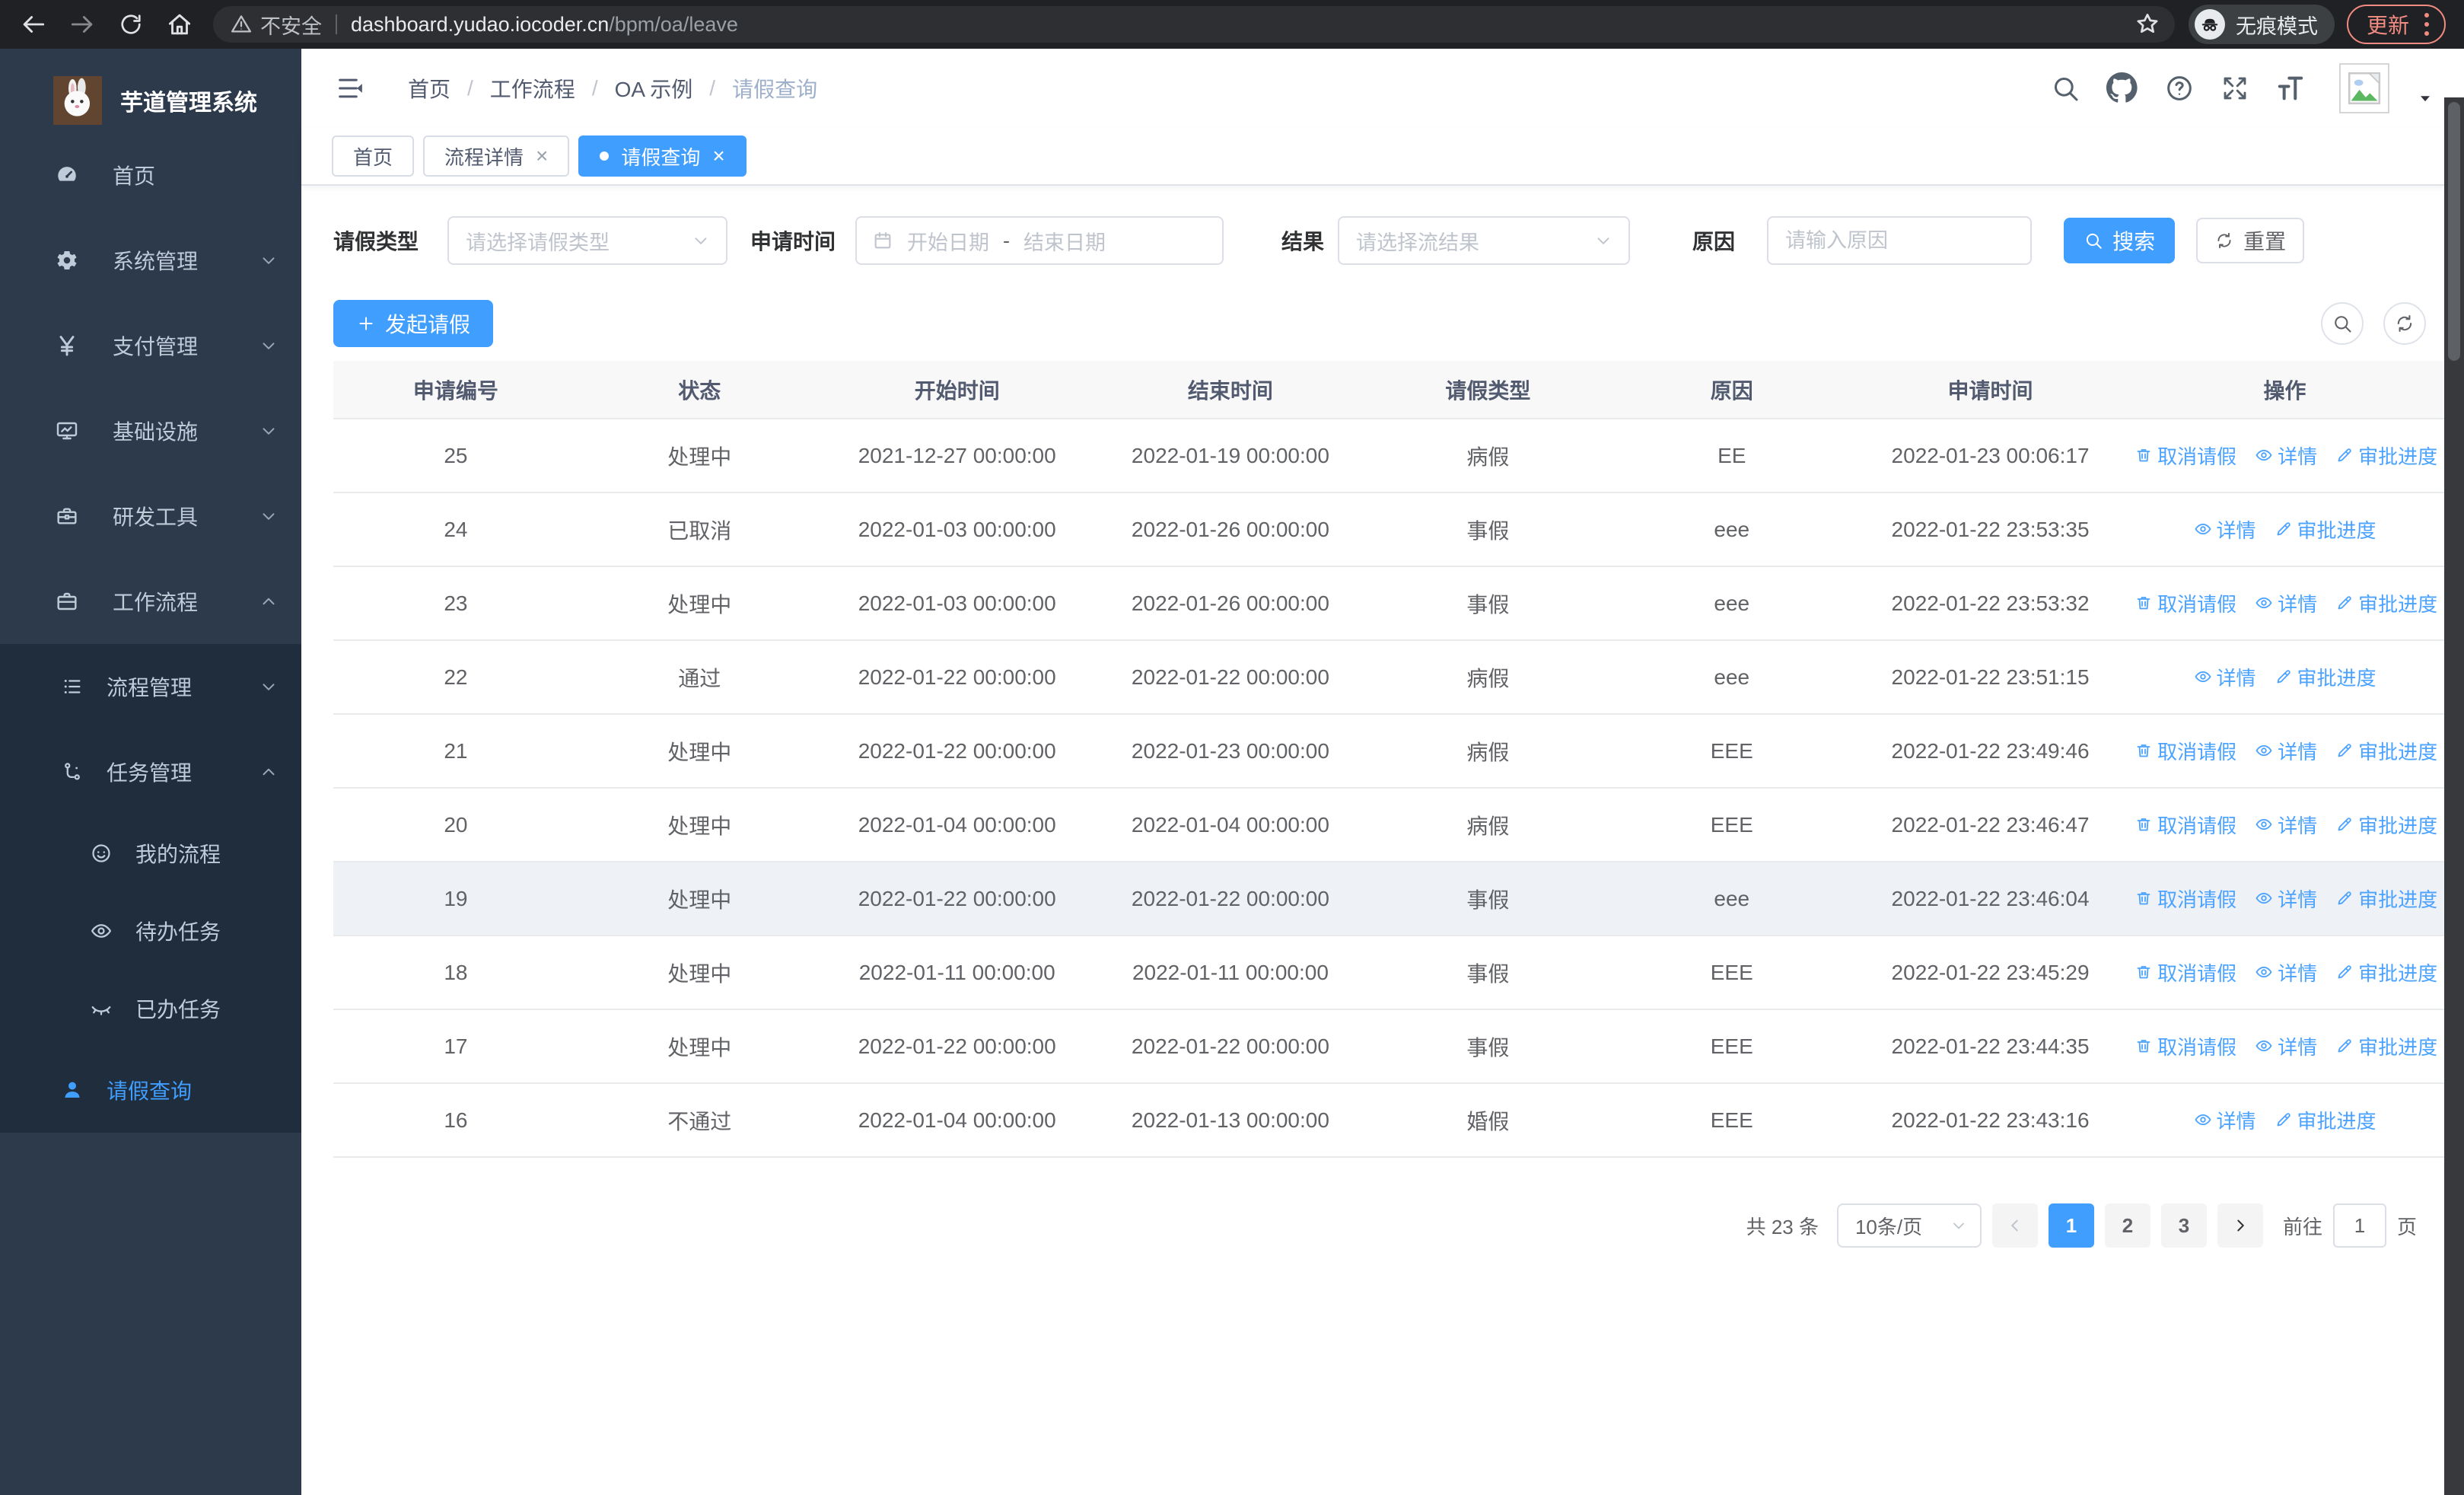 The height and width of the screenshot is (1495, 2464). What do you see at coordinates (150, 1009) in the screenshot?
I see `sidebar-item-done-task: 已办任务` at bounding box center [150, 1009].